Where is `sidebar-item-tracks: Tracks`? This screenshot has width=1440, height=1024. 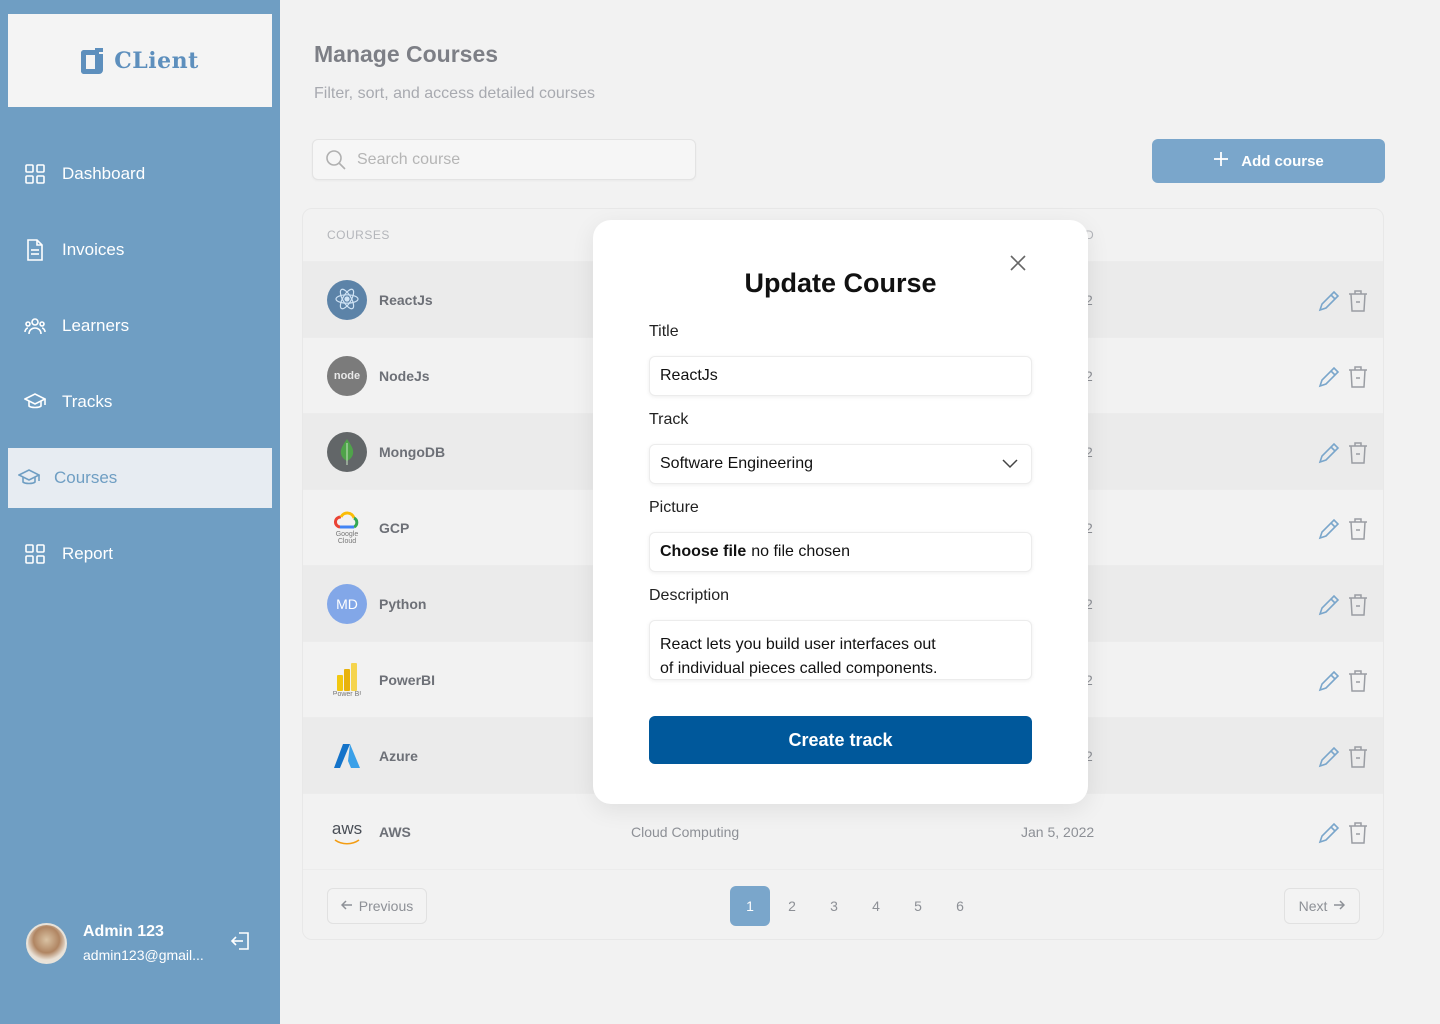
sidebar-item-tracks: Tracks is located at coordinates (140, 402).